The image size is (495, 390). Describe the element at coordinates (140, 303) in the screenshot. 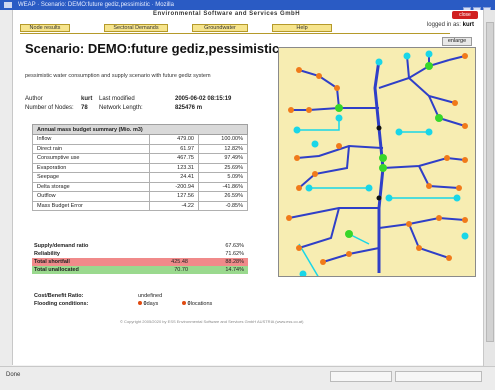

I see `alert-dot-icon` at that location.